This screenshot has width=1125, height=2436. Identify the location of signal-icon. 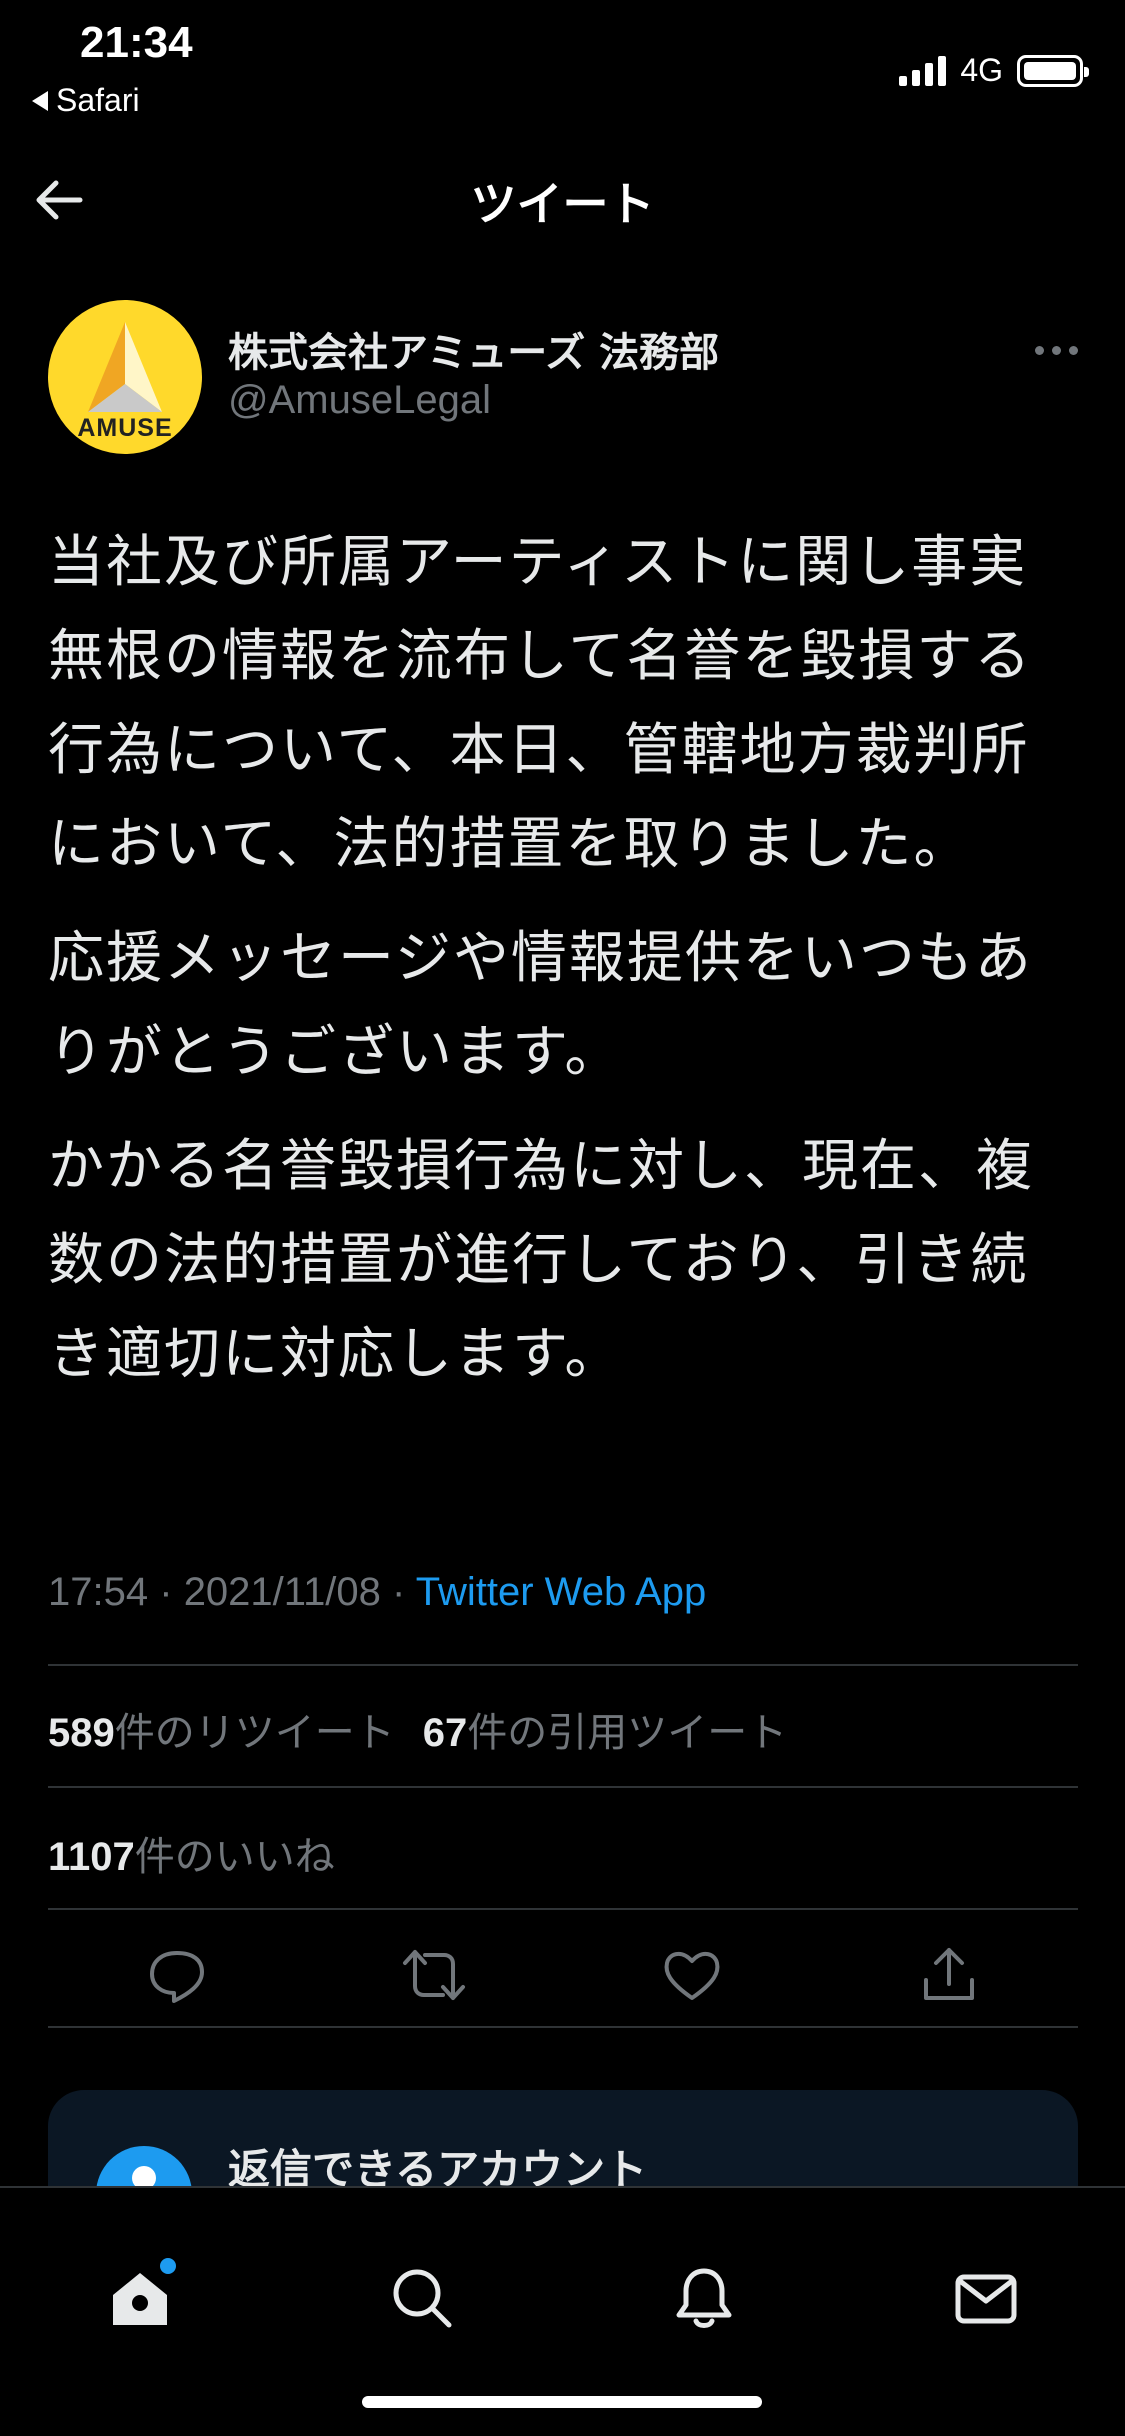
(923, 70).